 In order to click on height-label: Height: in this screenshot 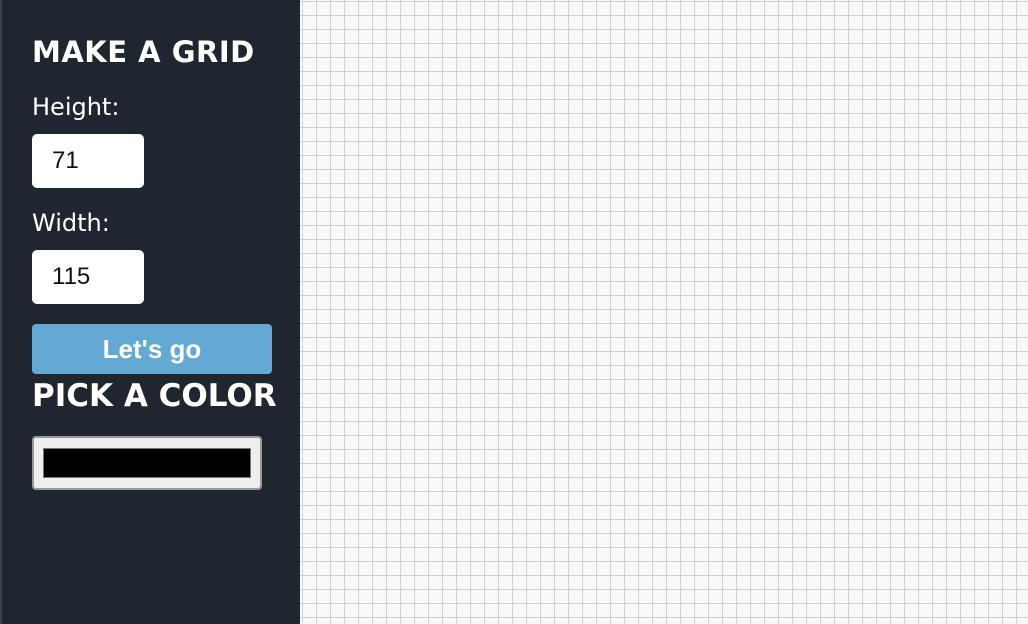, I will do `click(76, 107)`.